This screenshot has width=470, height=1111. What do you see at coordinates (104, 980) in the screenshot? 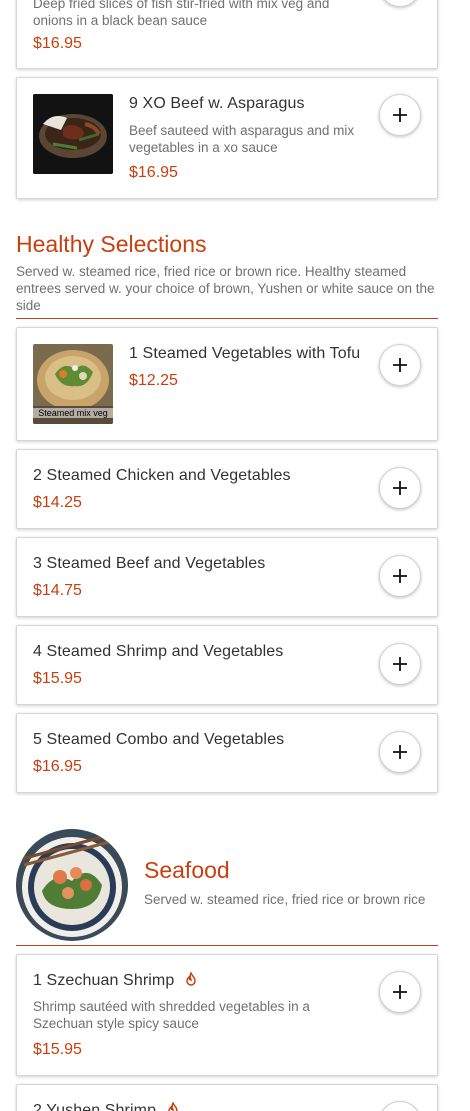
I see `item-name-text: 1 Szechuan Shrimp` at bounding box center [104, 980].